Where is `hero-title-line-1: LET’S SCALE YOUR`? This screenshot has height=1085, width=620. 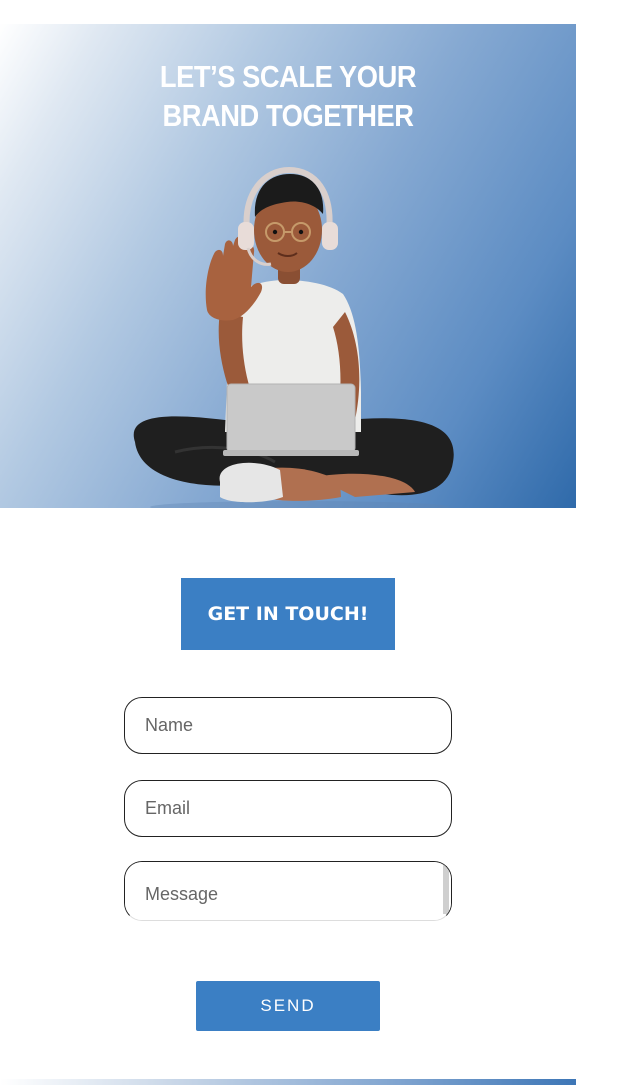
hero-title-line-1: LET’S SCALE YOUR is located at coordinates (288, 76).